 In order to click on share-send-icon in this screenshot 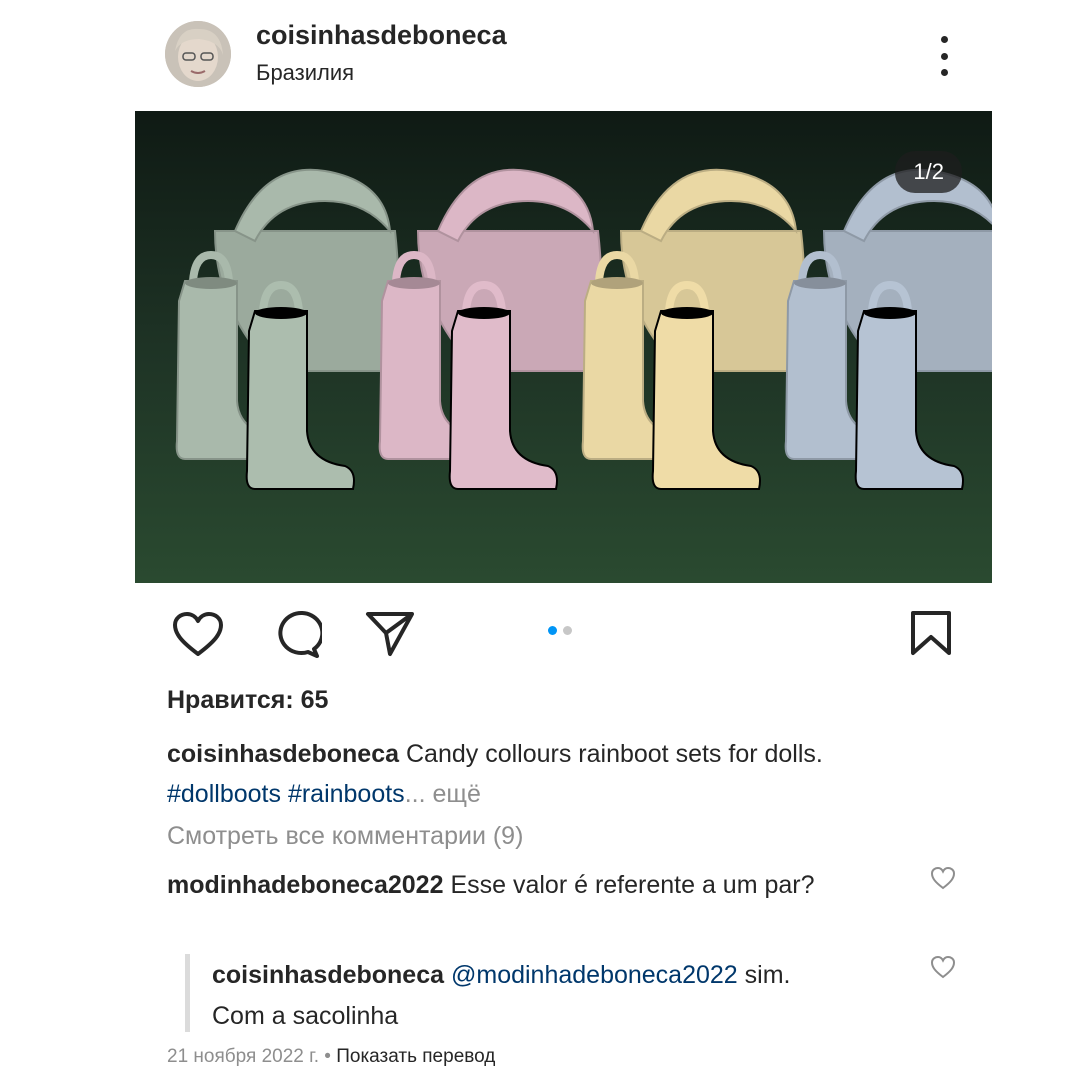, I will do `click(390, 635)`.